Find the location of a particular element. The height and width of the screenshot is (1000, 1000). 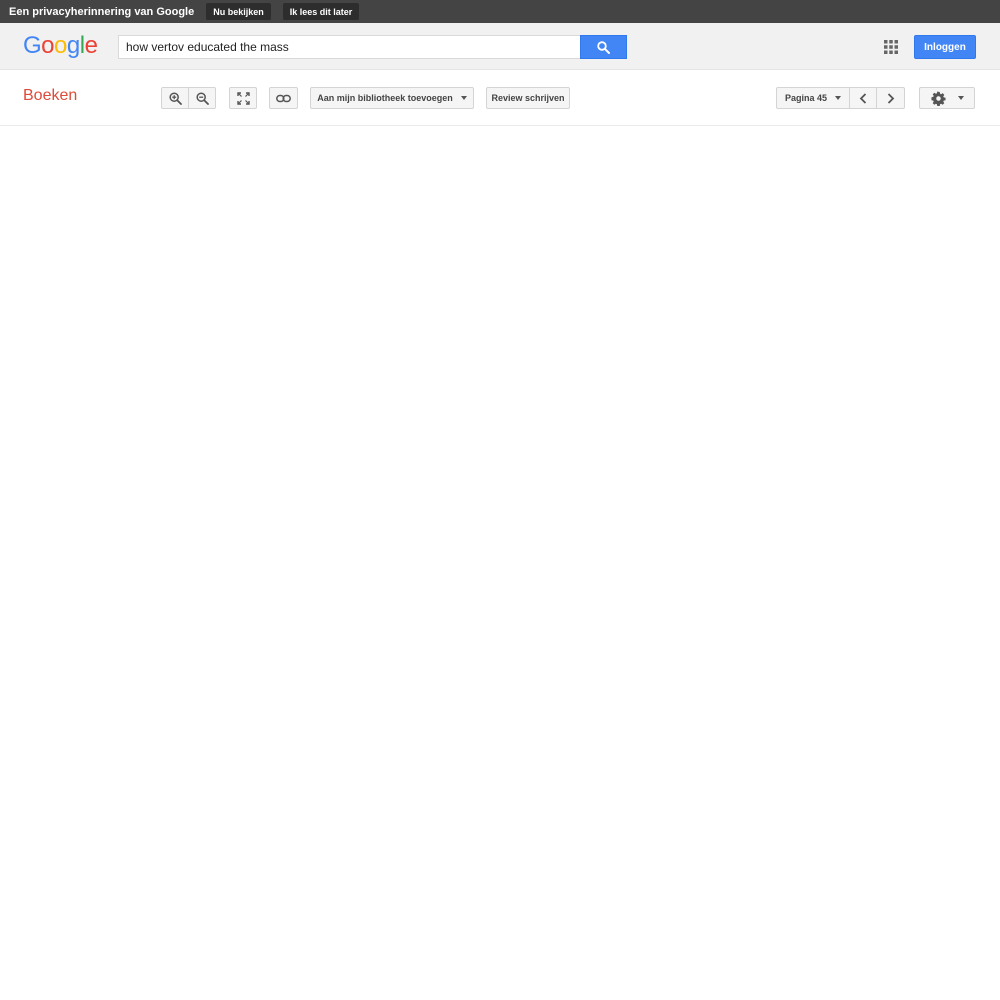

previous-page-button is located at coordinates (863, 98).